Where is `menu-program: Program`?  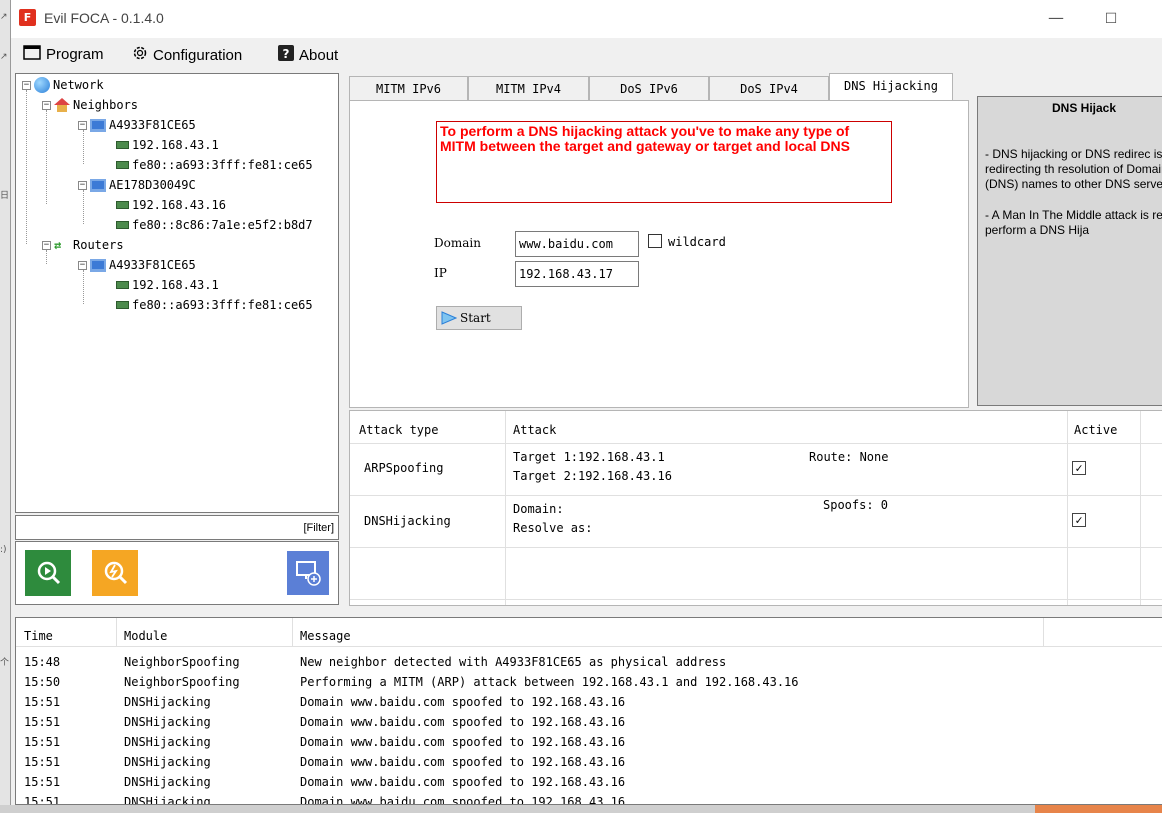
menu-program: Program is located at coordinates (63, 54).